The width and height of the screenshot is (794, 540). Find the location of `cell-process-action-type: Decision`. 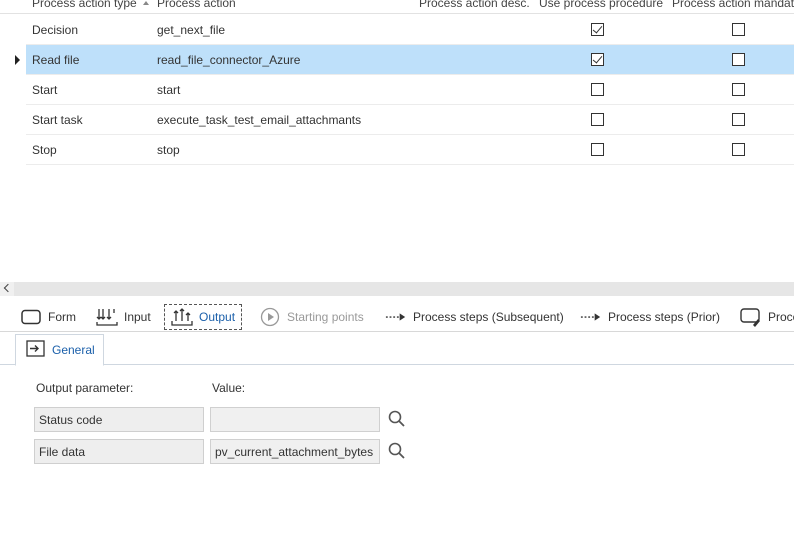

cell-process-action-type: Decision is located at coordinates (55, 30).